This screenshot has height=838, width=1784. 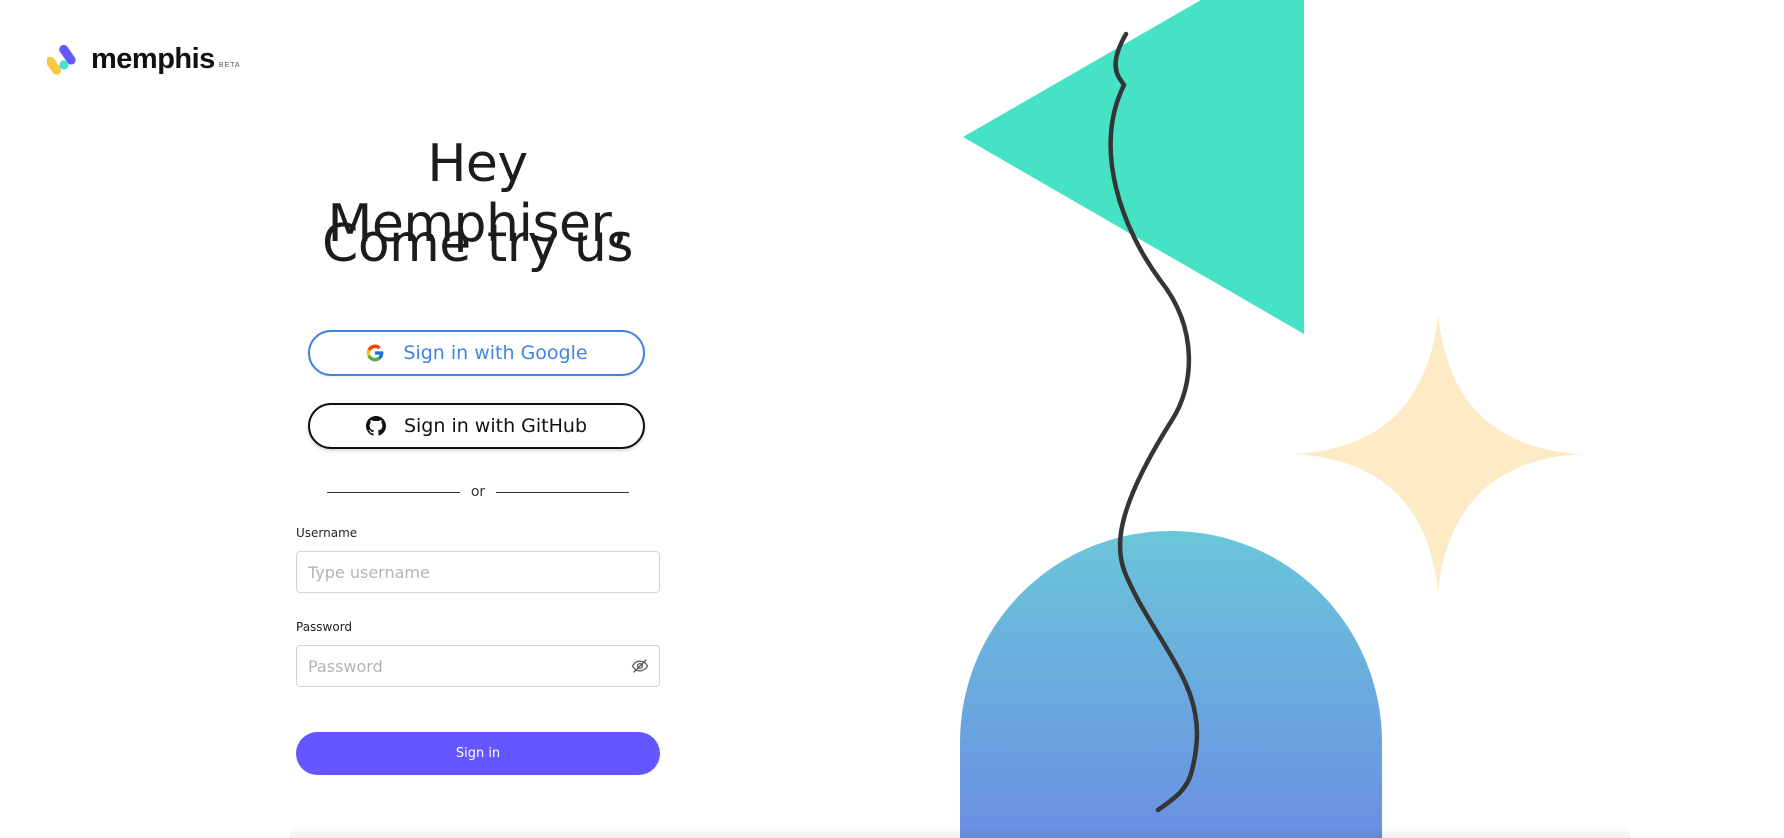 What do you see at coordinates (640, 666) in the screenshot?
I see `eye-off-icon` at bounding box center [640, 666].